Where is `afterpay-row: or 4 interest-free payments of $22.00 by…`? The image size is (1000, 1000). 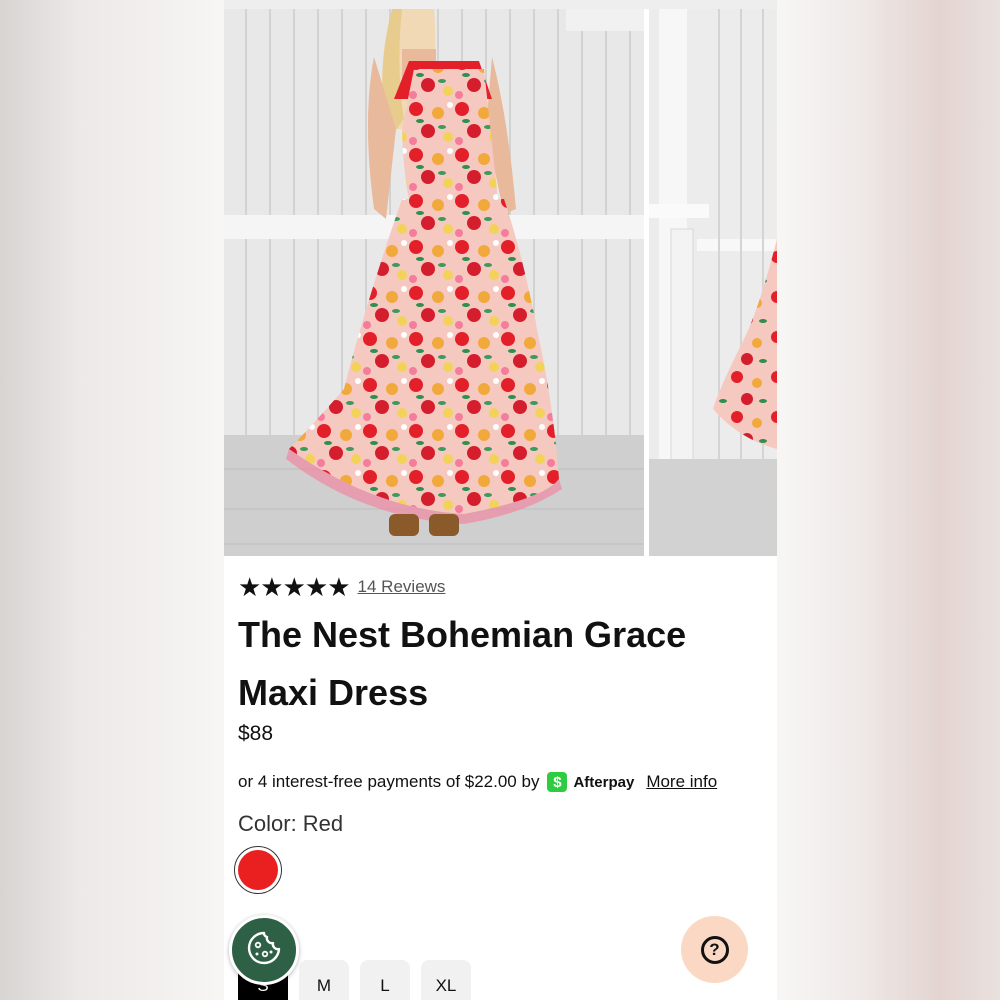 afterpay-row: or 4 interest-free payments of $22.00 by… is located at coordinates (477, 782).